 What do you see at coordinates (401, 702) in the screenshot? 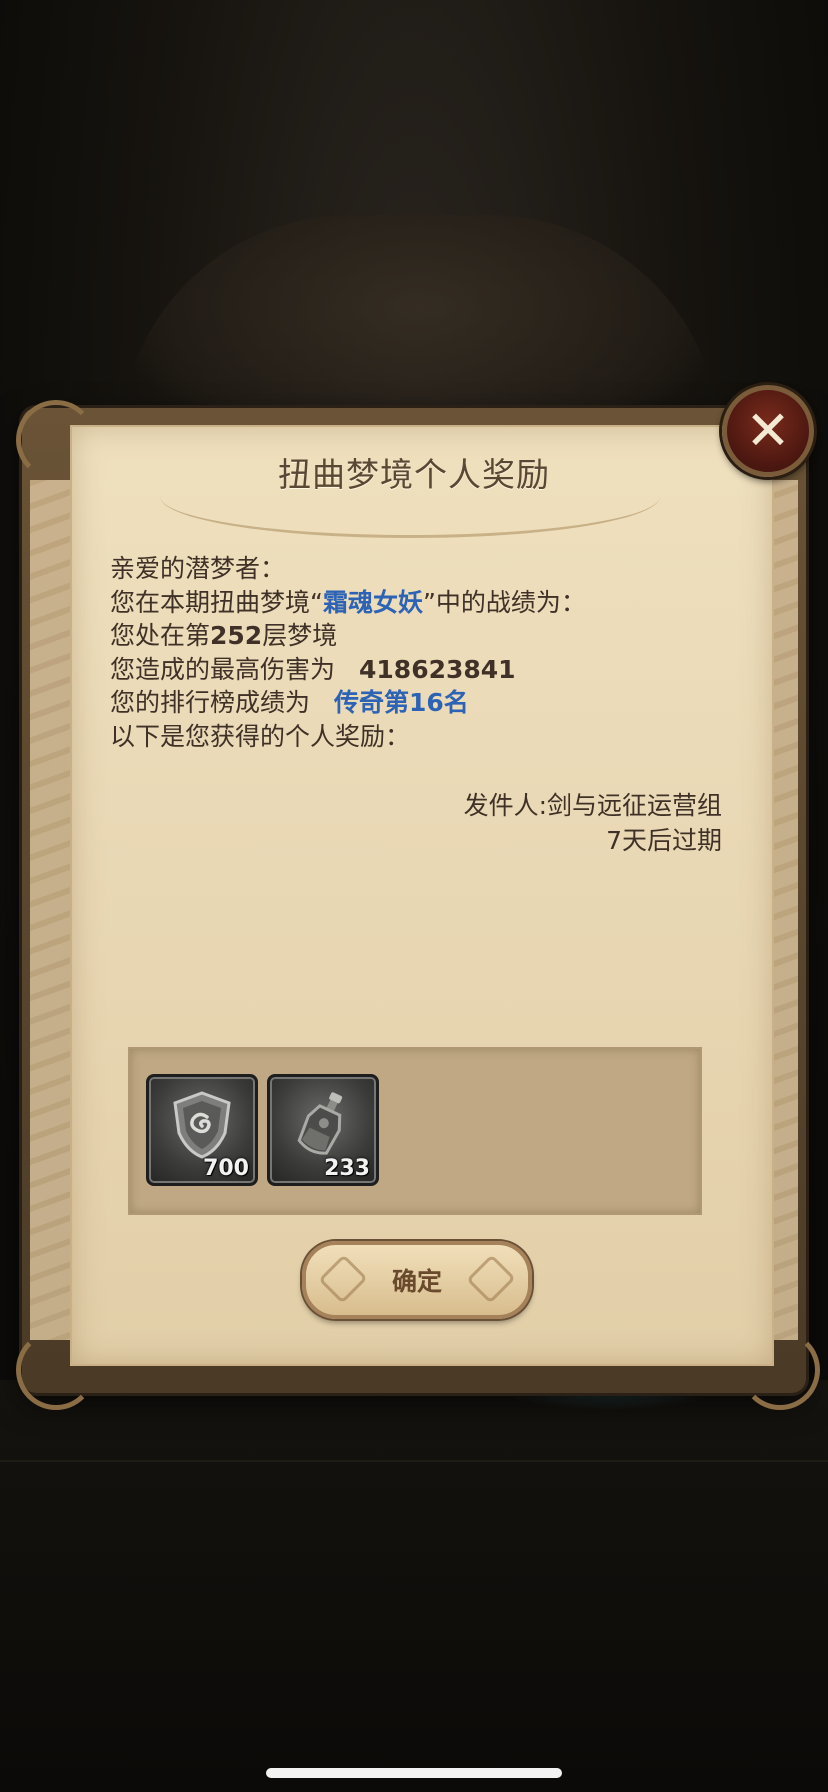
I see `rank-value: 传奇第16名` at bounding box center [401, 702].